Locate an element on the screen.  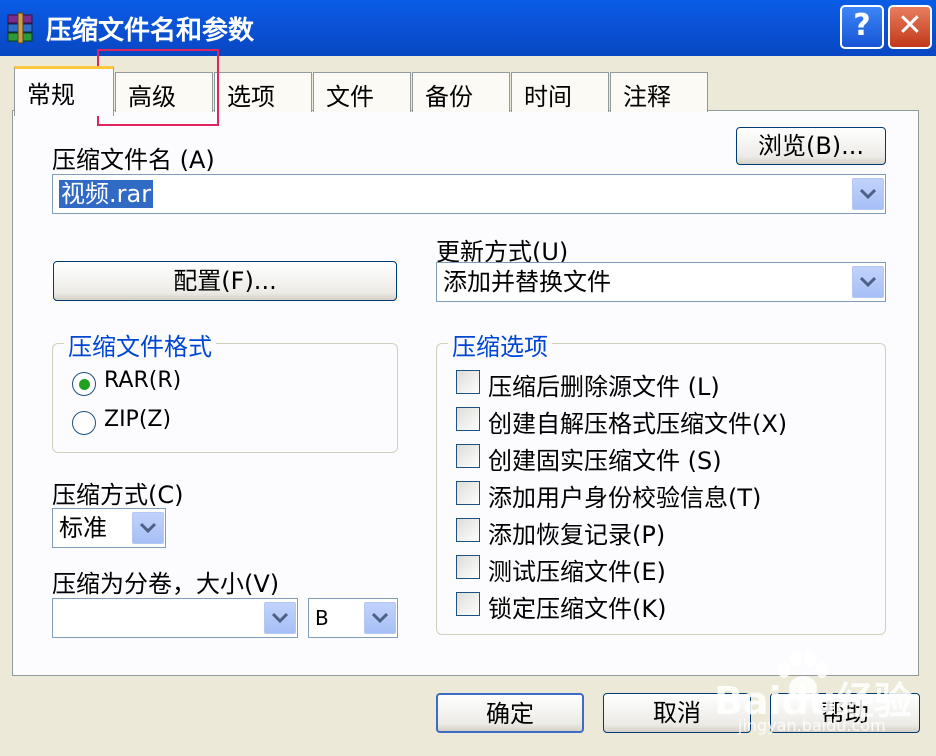
volume-size-dropdown is located at coordinates (280, 618).